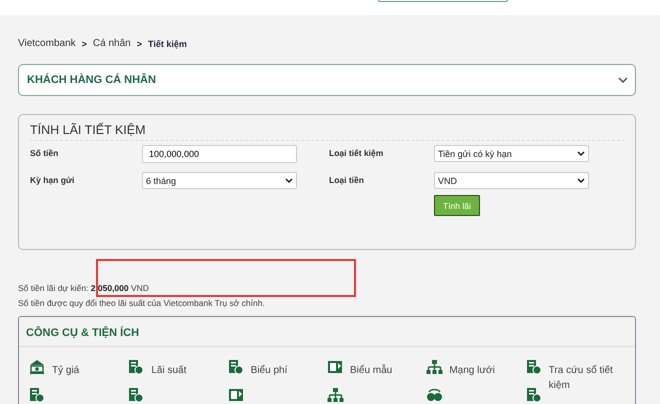 This screenshot has height=404, width=660. I want to click on panel-title: CÔNG CỤ & TIỆN ÍCH, so click(327, 332).